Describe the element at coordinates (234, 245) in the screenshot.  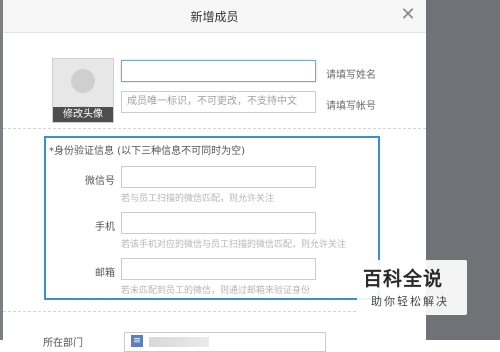
I see `phone-hint: 若该手机对应的微信与员工扫描的微信匹配，则允许关注` at that location.